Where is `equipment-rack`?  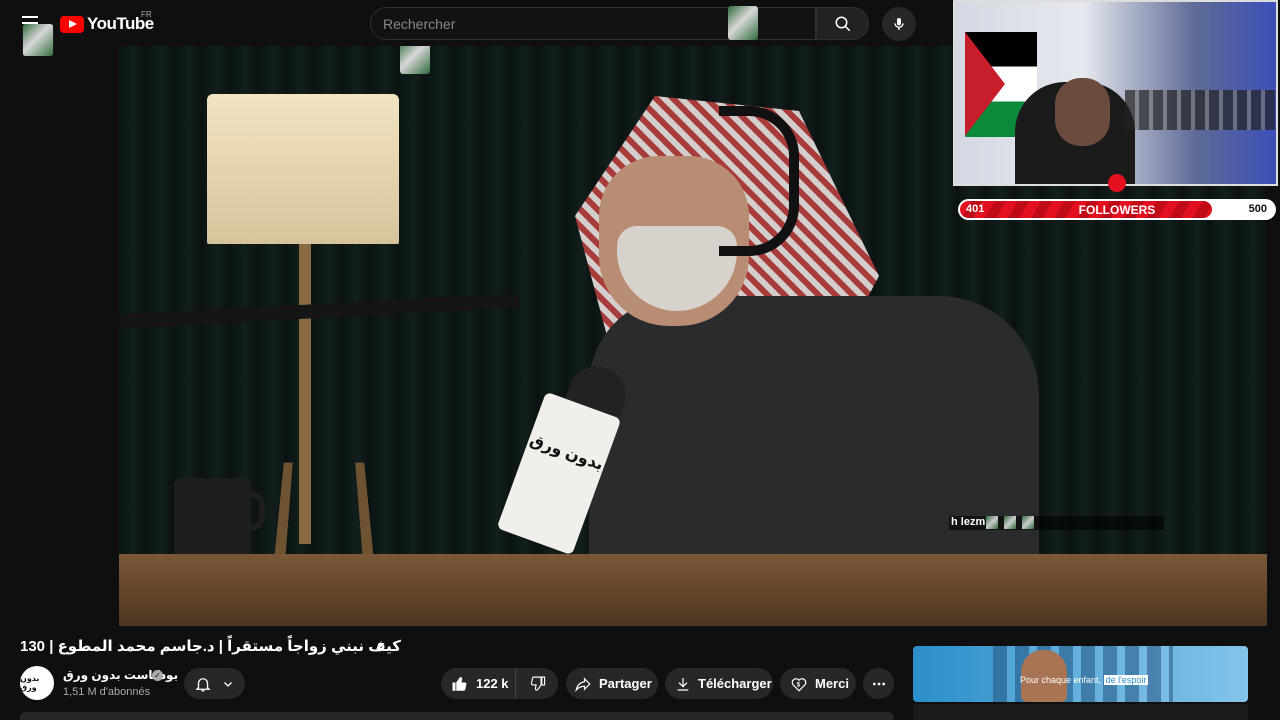
equipment-rack is located at coordinates (1200, 110).